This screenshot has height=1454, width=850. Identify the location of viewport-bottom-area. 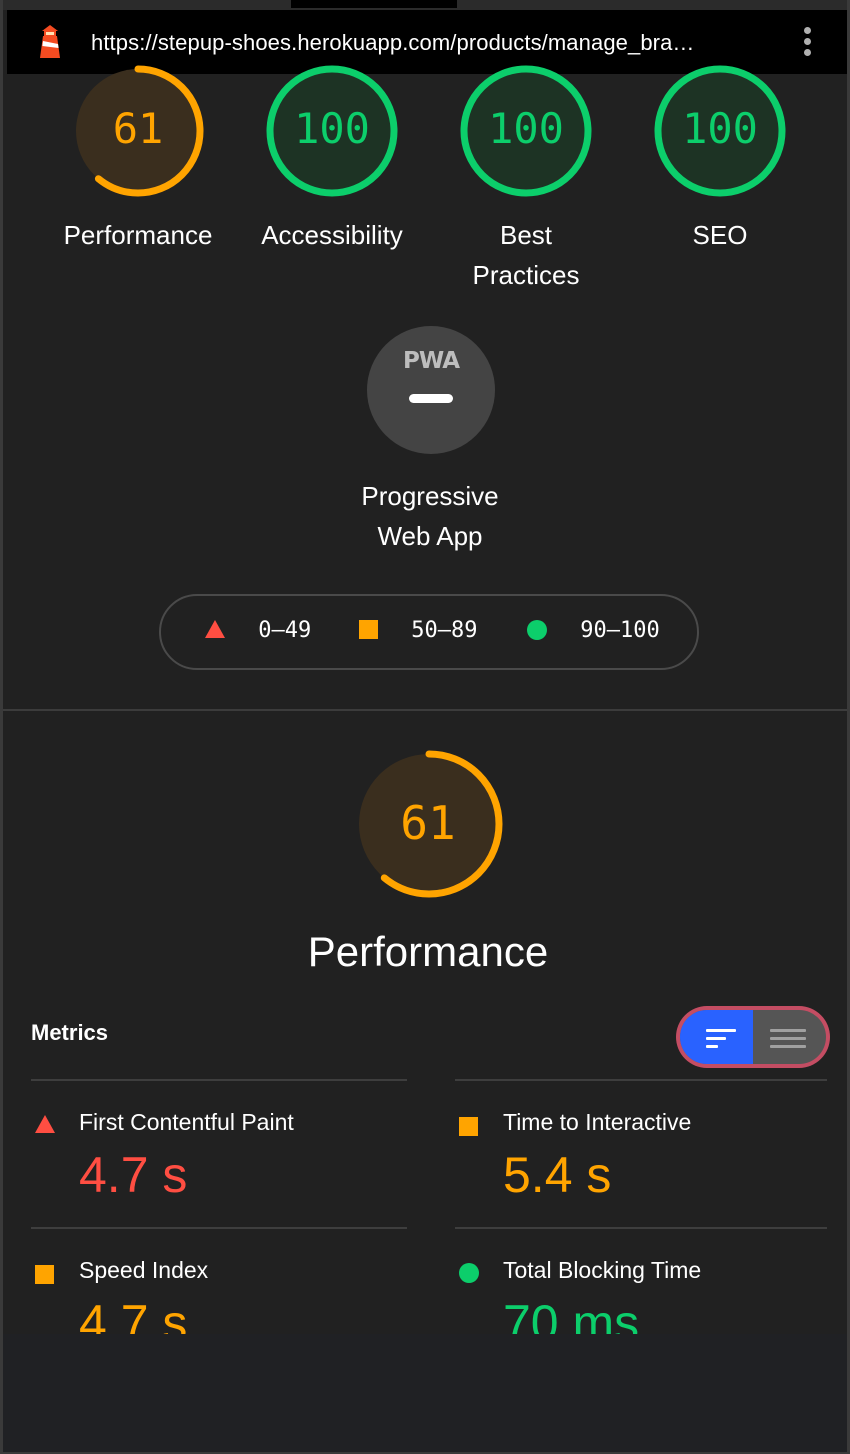
(425, 1393).